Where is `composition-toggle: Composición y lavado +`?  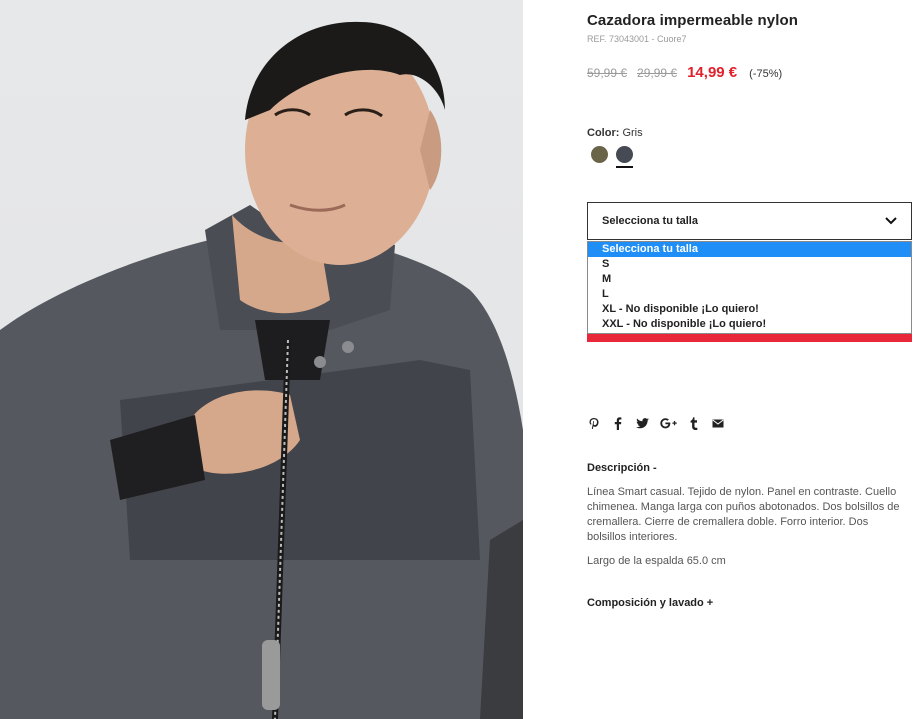
composition-toggle: Composición y lavado + is located at coordinates (650, 603).